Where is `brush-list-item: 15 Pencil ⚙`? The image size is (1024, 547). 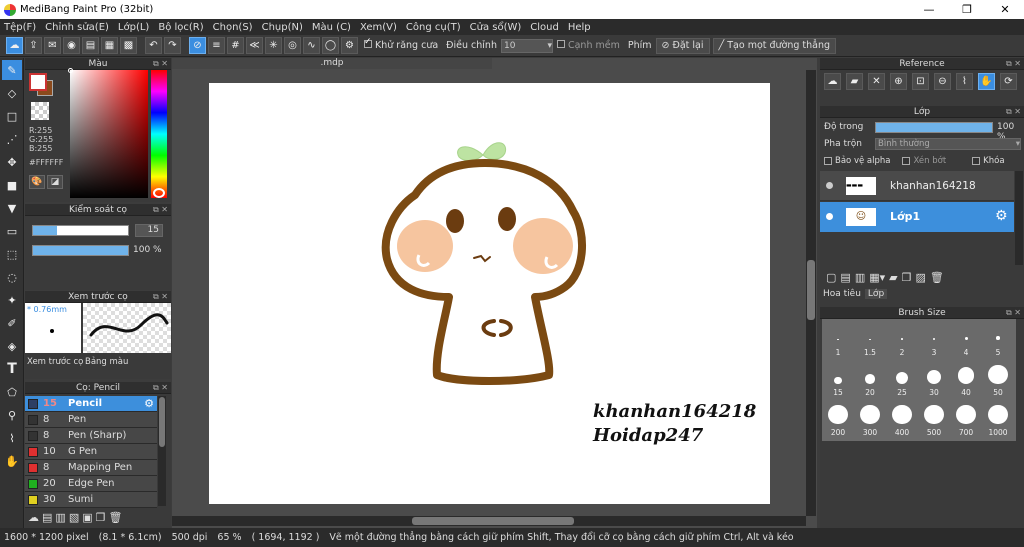
brush-list-item: 15 Pencil ⚙ is located at coordinates (91, 404).